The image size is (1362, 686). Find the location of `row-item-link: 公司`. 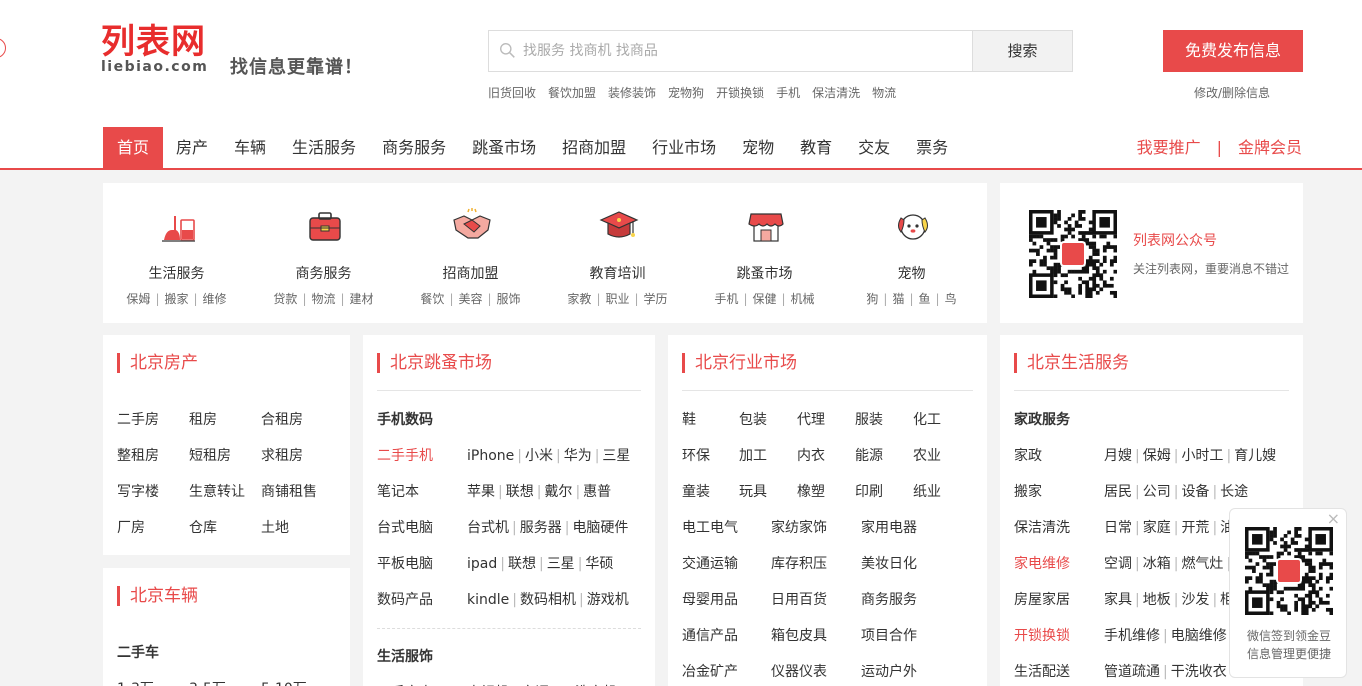

row-item-link: 公司 is located at coordinates (1157, 492).